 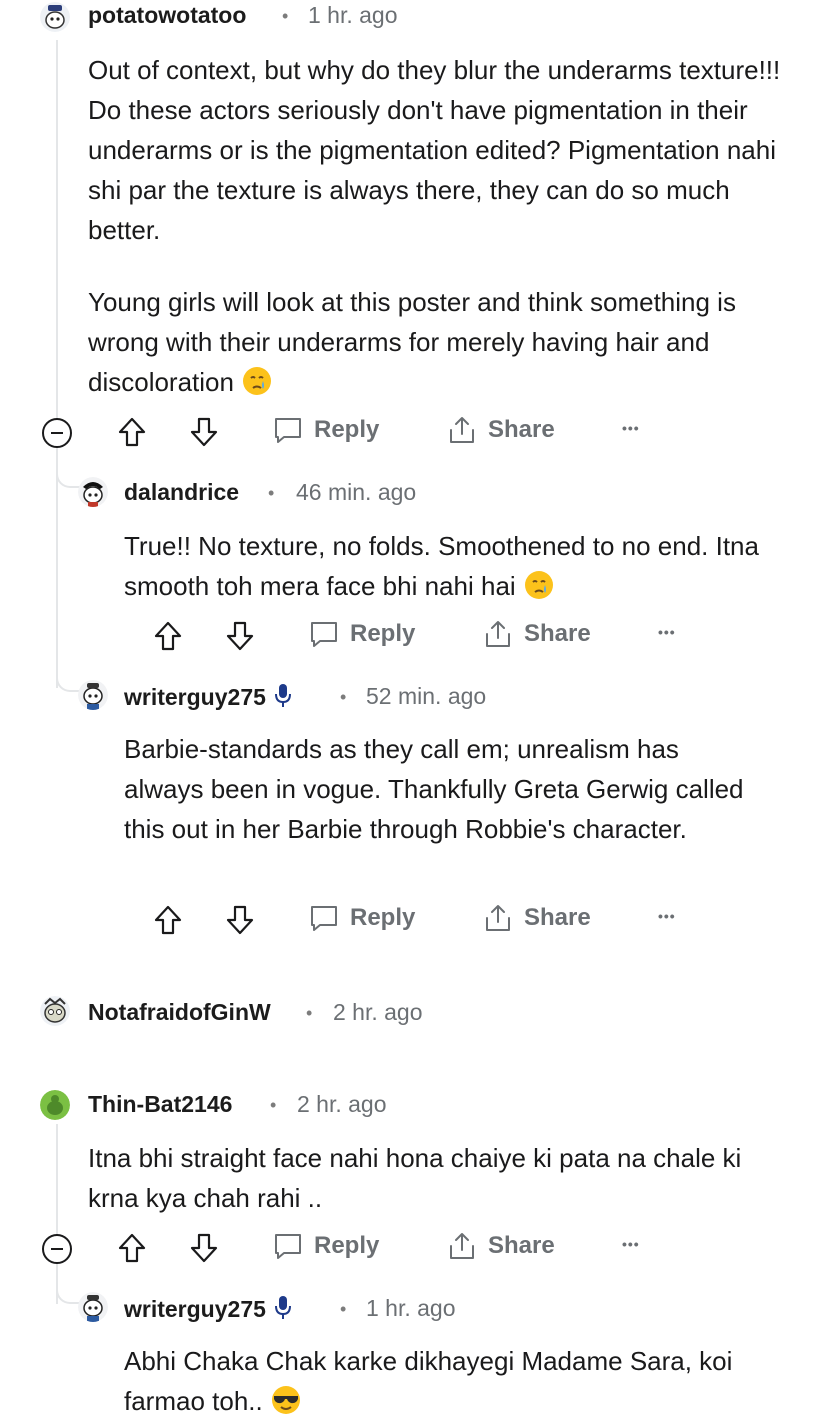 I want to click on timestamp: 52 min. ago, so click(x=426, y=696).